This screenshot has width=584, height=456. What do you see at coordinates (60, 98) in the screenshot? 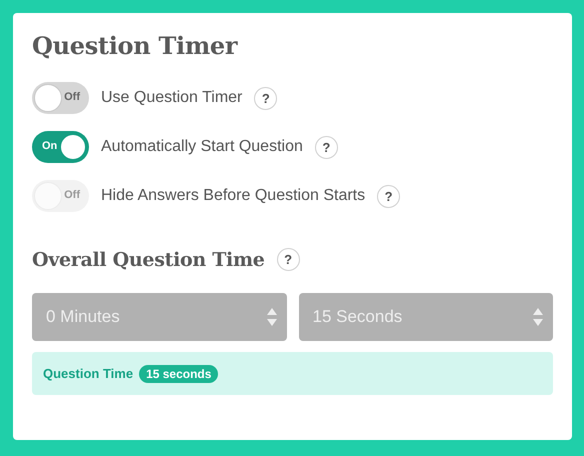
I see `toggle-switch: Off` at bounding box center [60, 98].